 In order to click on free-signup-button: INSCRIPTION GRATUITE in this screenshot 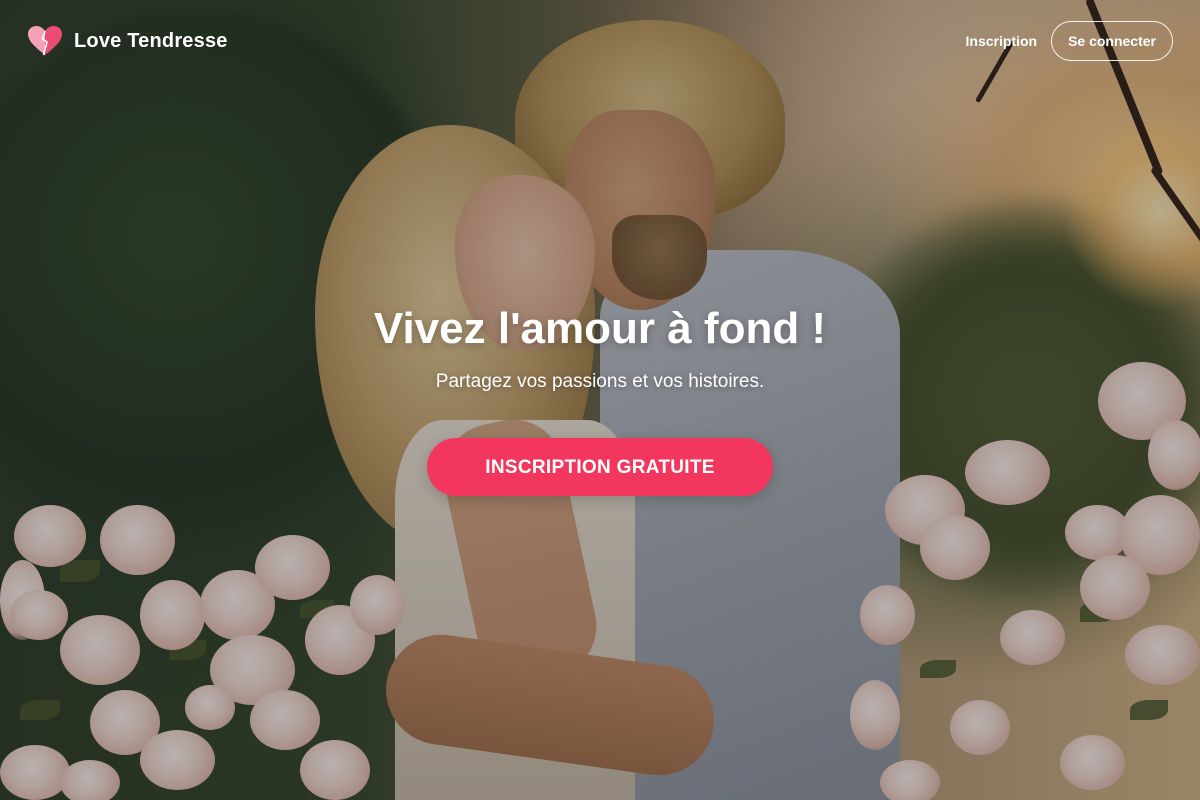, I will do `click(600, 467)`.